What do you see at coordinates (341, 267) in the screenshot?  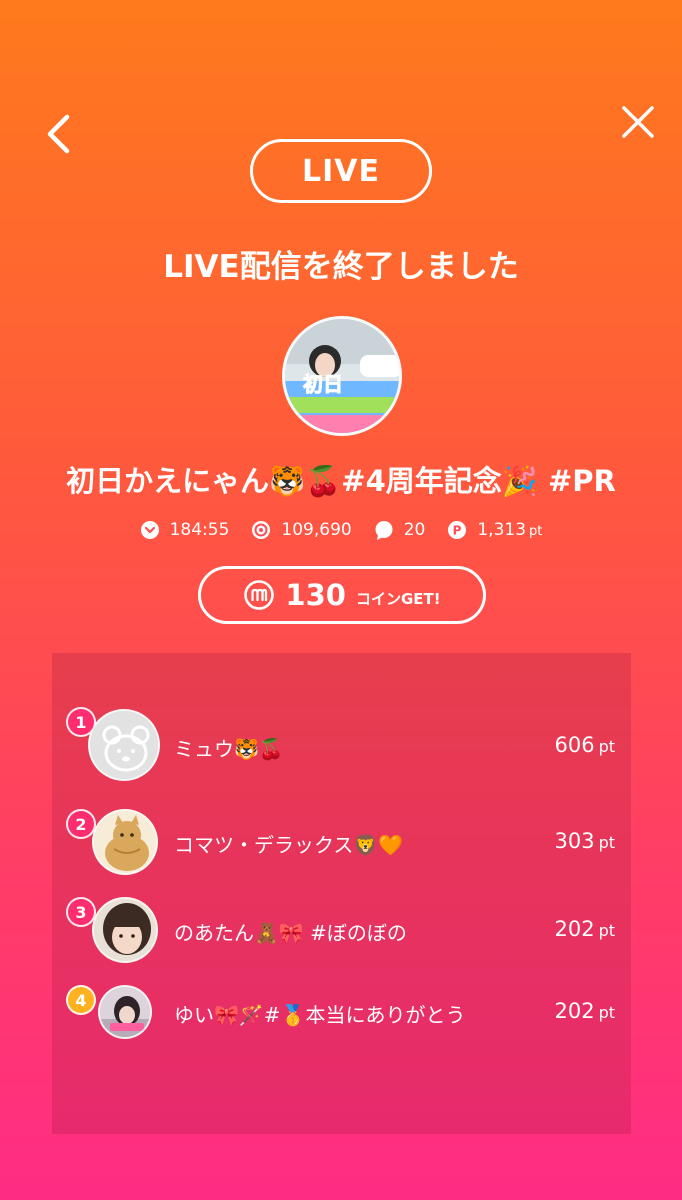 I see `stream-ended-message: LIVE配信を終了しました` at bounding box center [341, 267].